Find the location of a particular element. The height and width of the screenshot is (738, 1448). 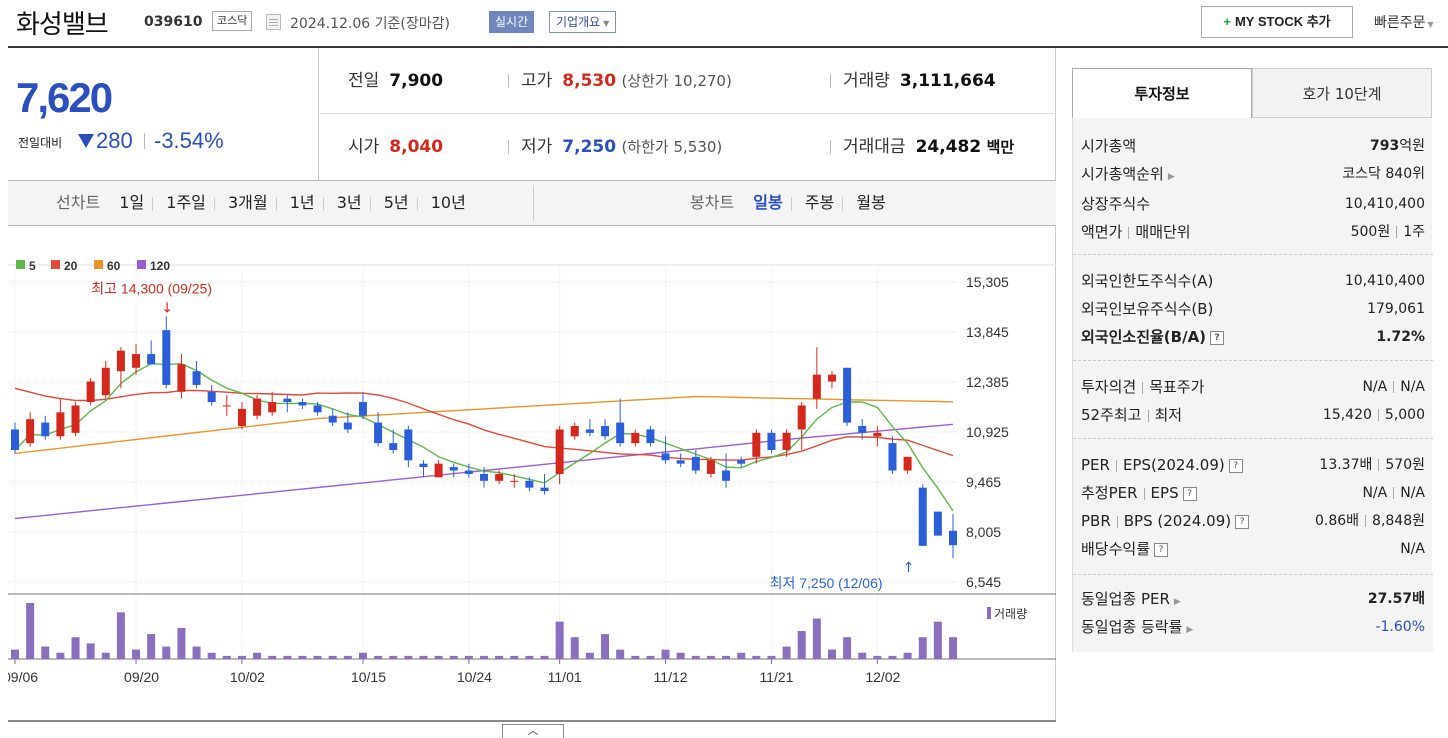

opinion-row: 투자의견 목표주가 N/A N/A is located at coordinates (1253, 387).